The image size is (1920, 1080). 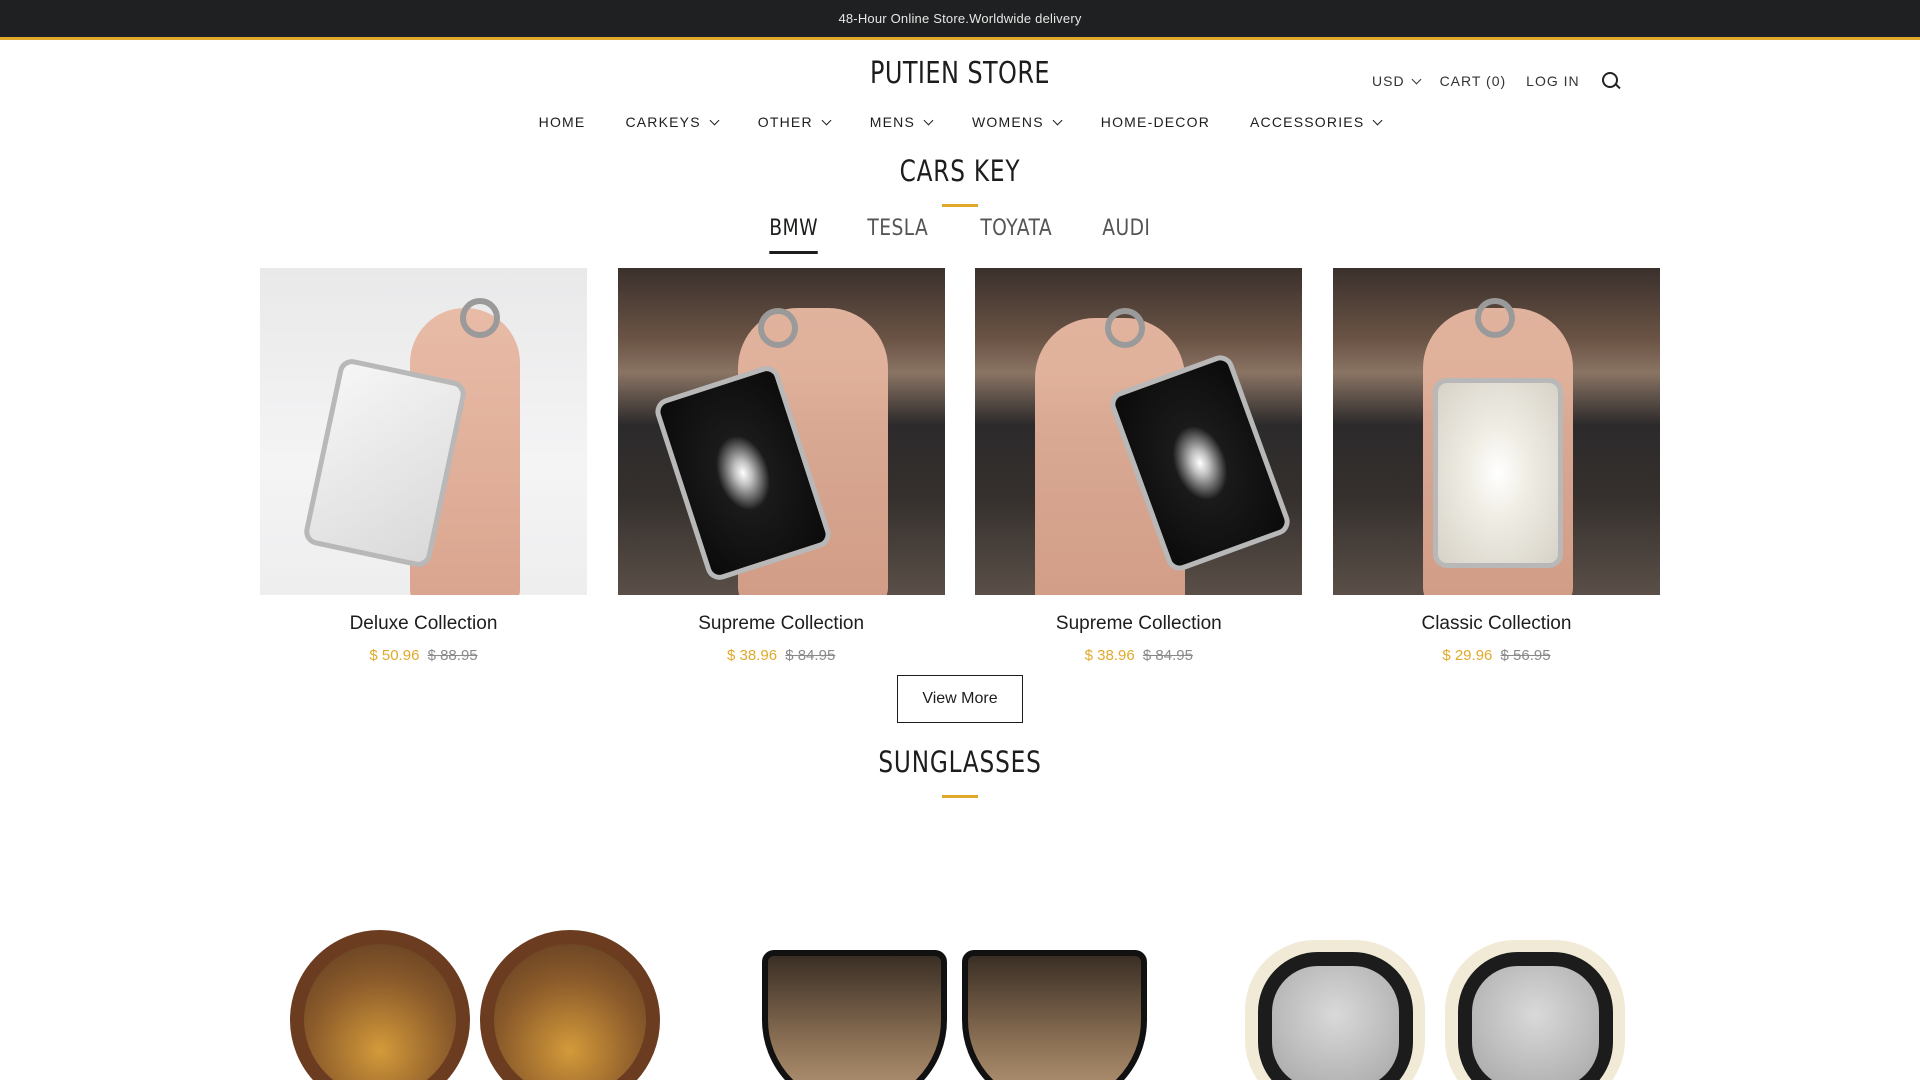 I want to click on announcement-text: 48-Hour Online Store.Worldwide delivery, so click(x=960, y=18).